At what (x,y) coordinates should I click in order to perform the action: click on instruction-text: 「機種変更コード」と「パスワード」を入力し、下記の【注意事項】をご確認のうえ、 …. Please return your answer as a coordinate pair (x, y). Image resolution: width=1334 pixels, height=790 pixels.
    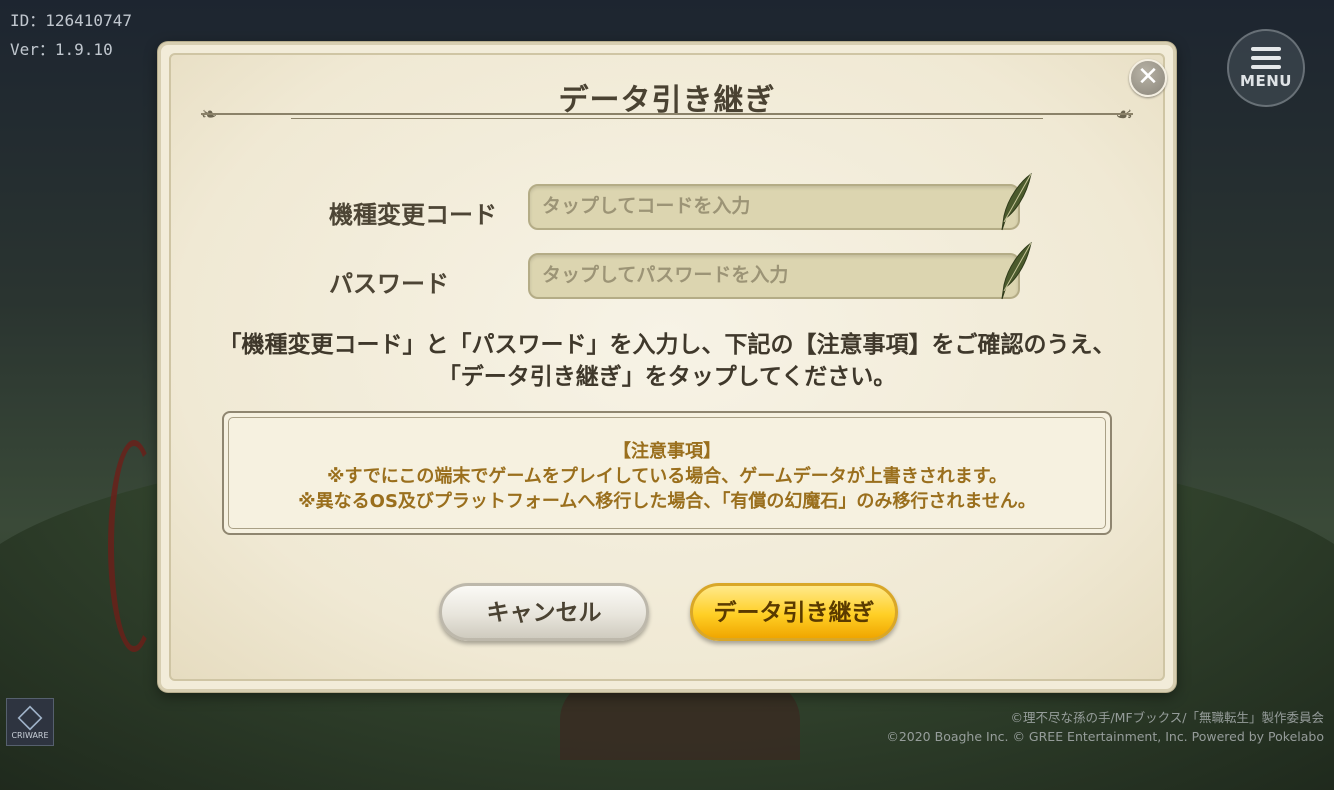
    Looking at the image, I should click on (667, 361).